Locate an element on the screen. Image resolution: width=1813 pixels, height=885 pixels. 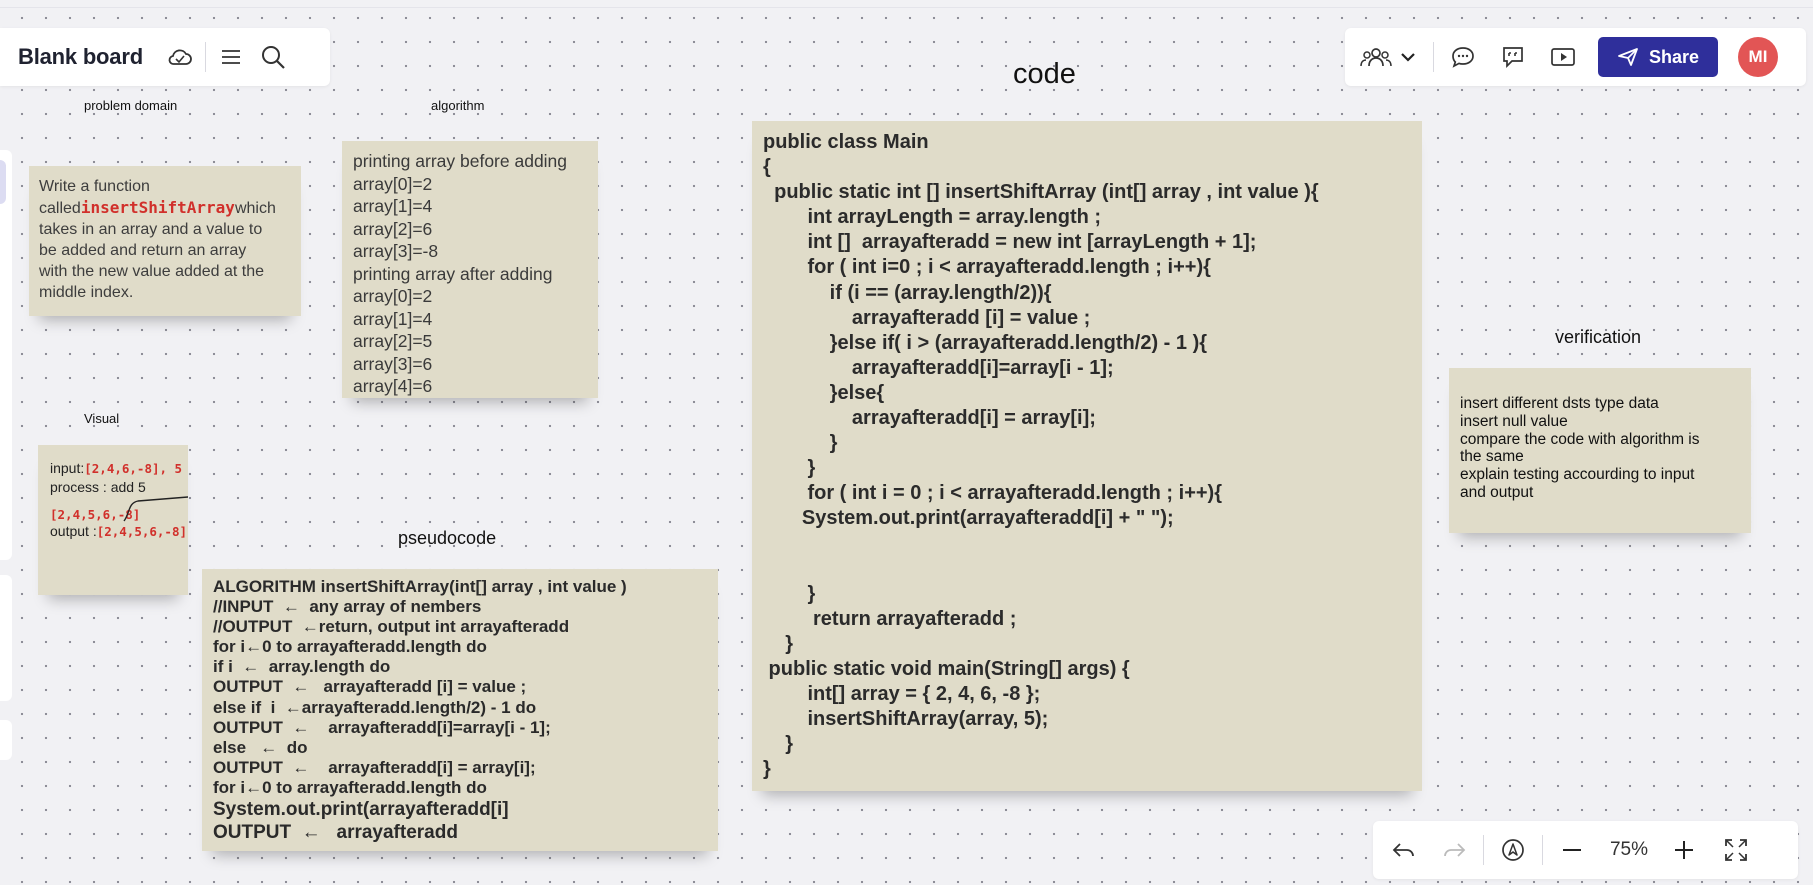
collaboration-toolbar: Share MI is located at coordinates (1575, 57).